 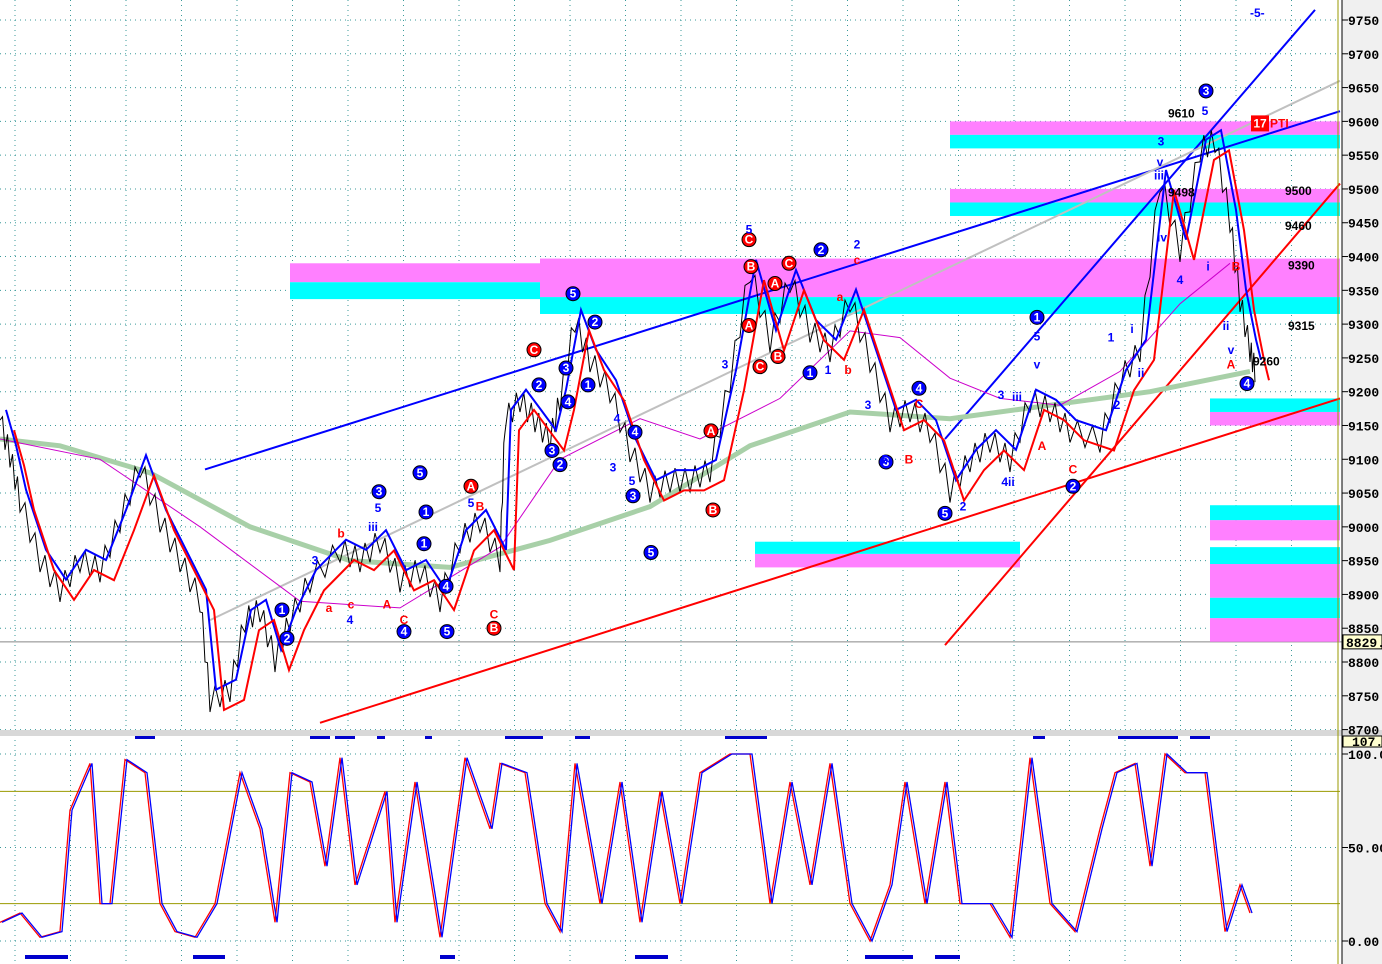 I want to click on price-target-label: 9498, so click(x=1181, y=192).